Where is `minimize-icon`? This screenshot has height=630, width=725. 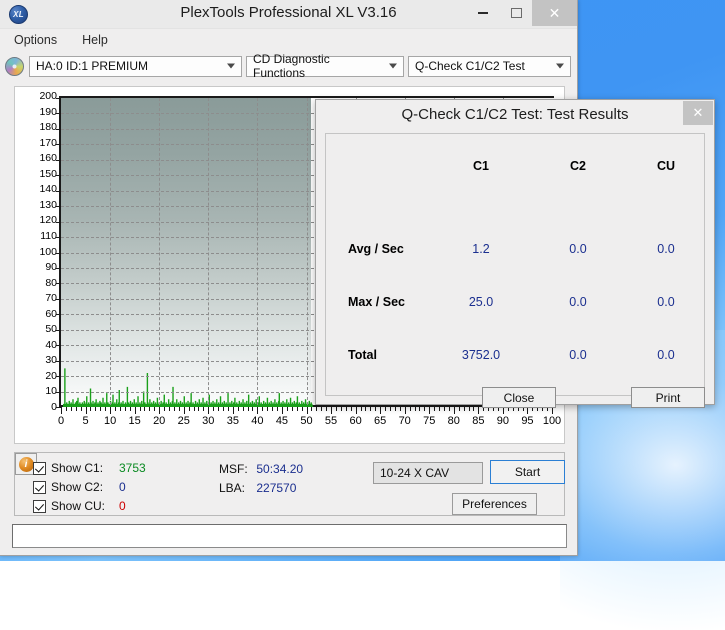 minimize-icon is located at coordinates (483, 13).